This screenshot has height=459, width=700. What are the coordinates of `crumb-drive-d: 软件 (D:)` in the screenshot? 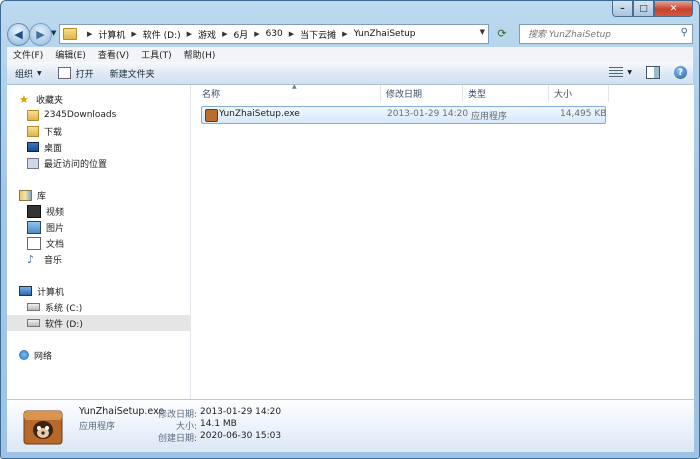 It's located at (162, 34).